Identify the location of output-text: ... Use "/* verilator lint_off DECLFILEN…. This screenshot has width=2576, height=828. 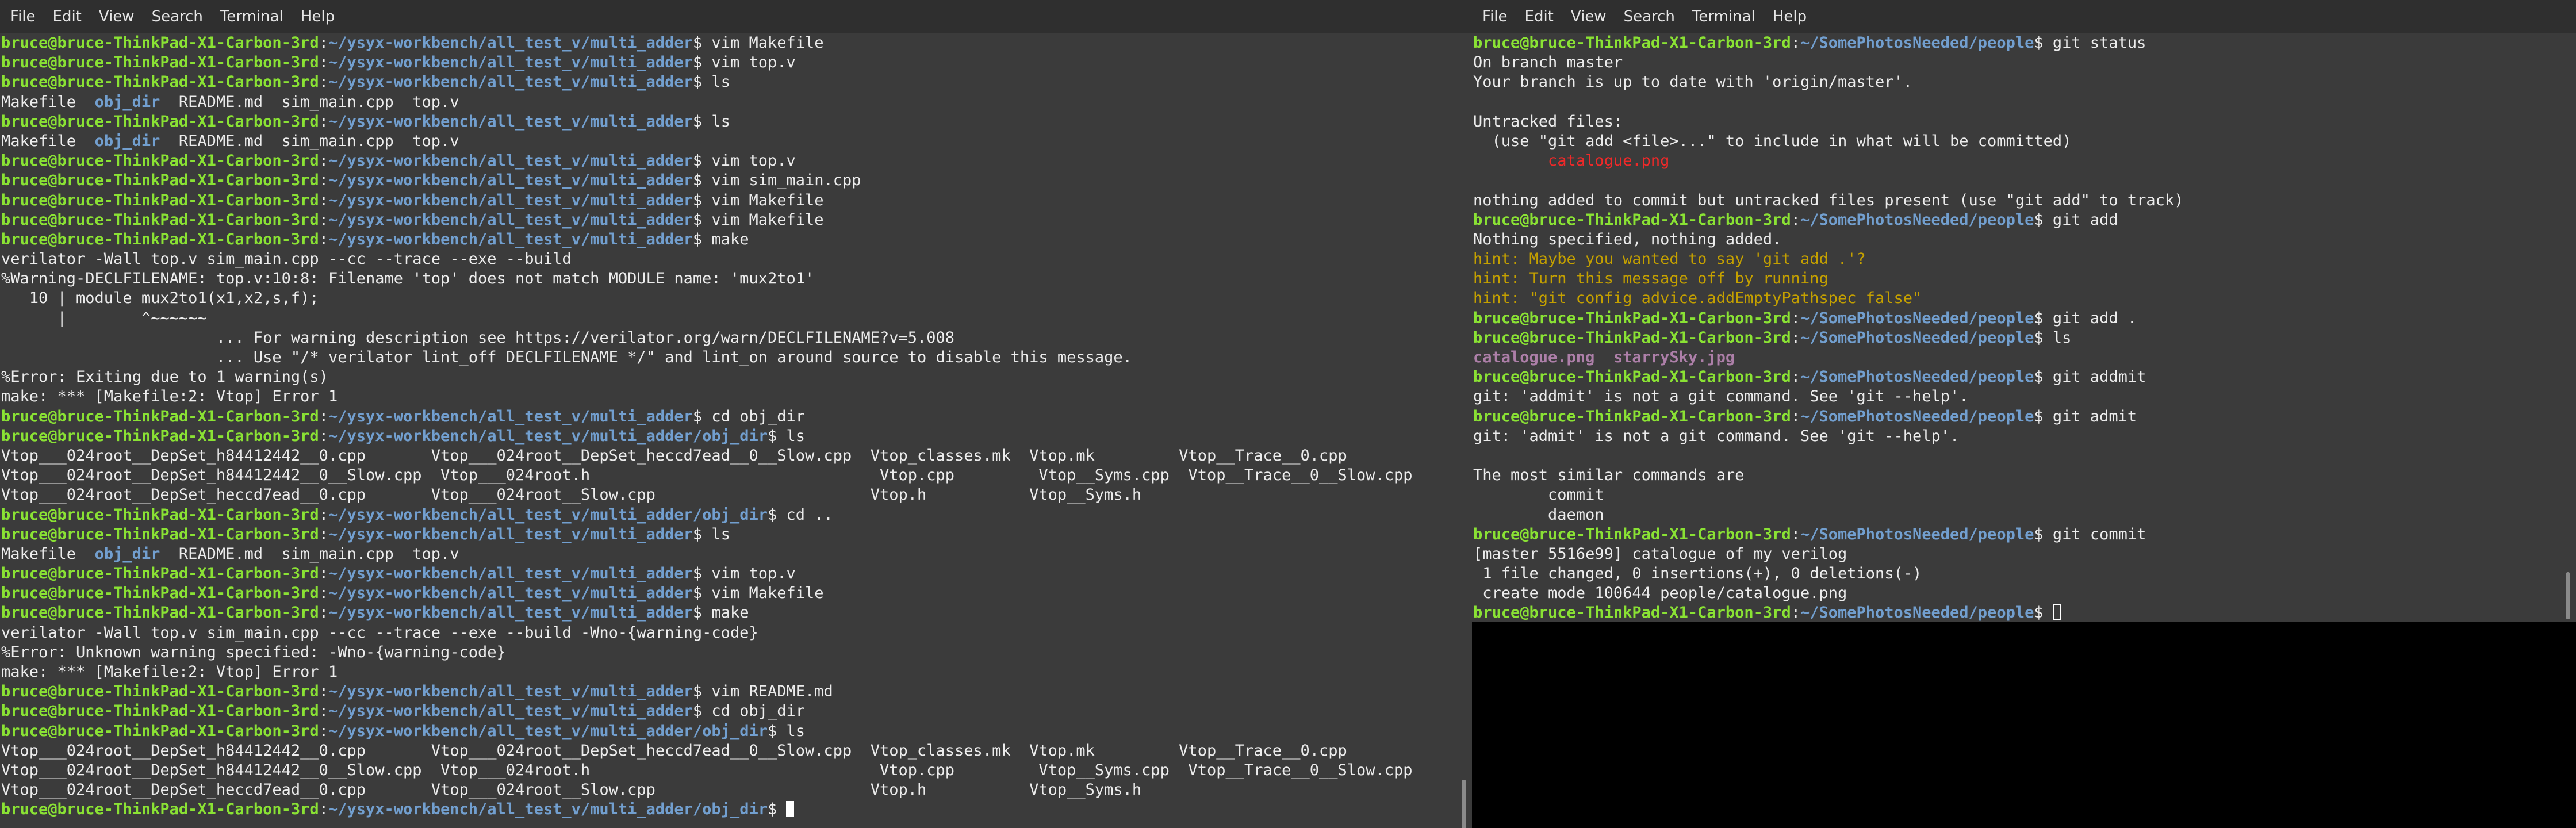
(566, 357).